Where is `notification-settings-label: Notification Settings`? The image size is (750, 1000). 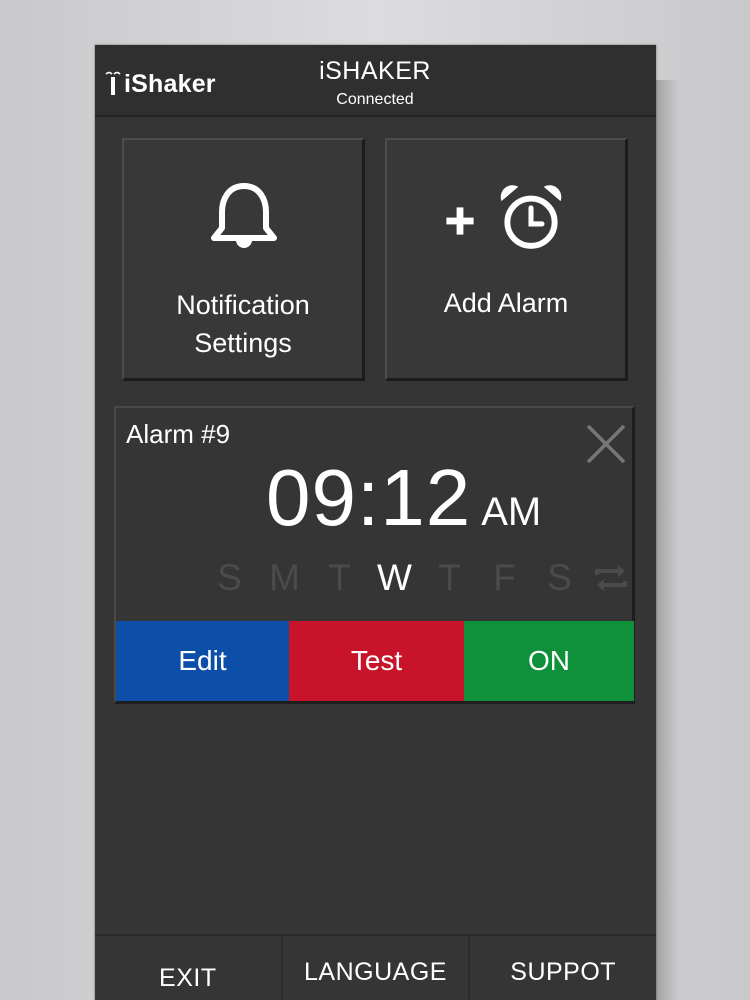
notification-settings-label: Notification Settings is located at coordinates (243, 324).